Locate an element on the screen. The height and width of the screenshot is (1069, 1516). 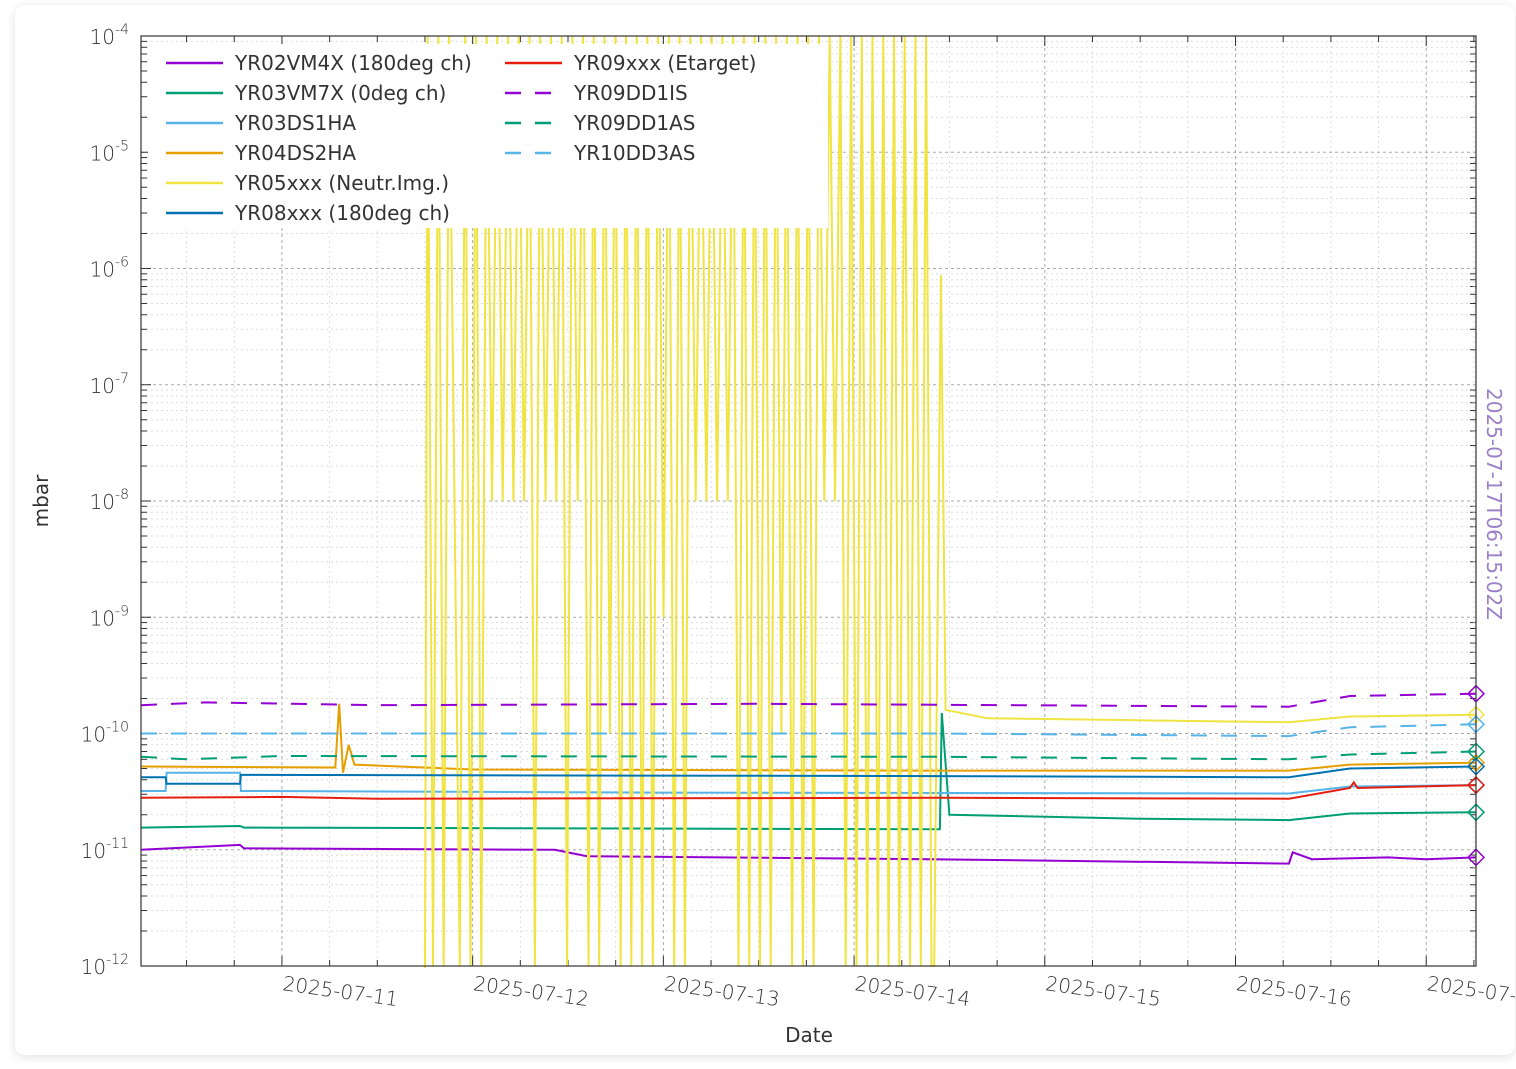
y-tick-label: 10-12 is located at coordinates (105, 965).